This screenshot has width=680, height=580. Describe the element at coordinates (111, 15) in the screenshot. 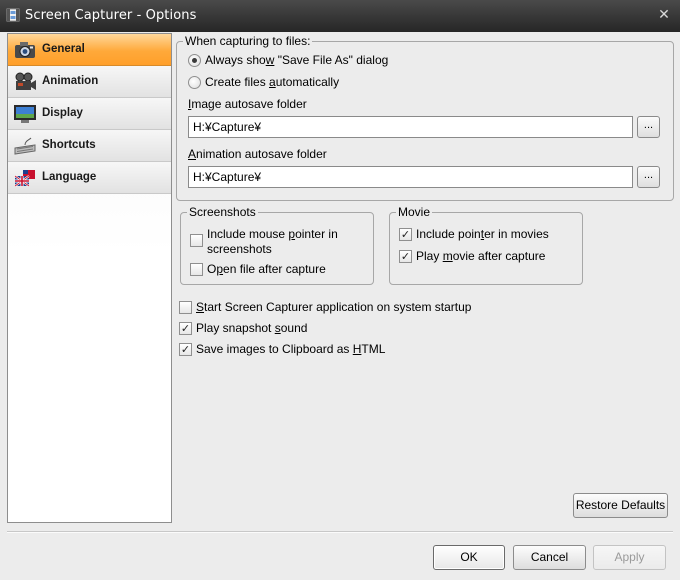

I see `window-title: Screen Capturer - Options` at that location.